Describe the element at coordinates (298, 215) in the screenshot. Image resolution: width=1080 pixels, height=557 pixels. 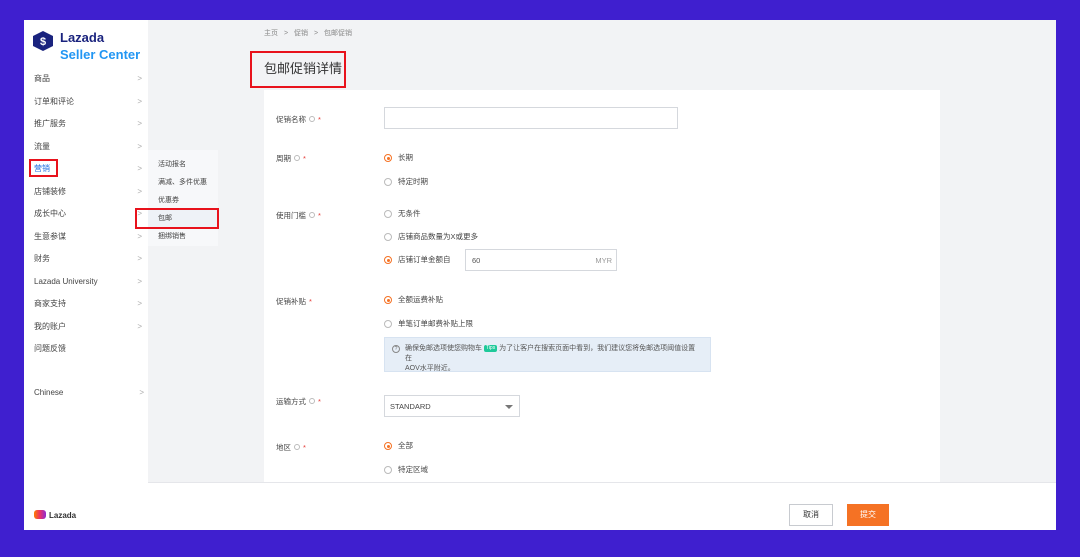
I see `threshold-label: 使用门槛 *` at that location.